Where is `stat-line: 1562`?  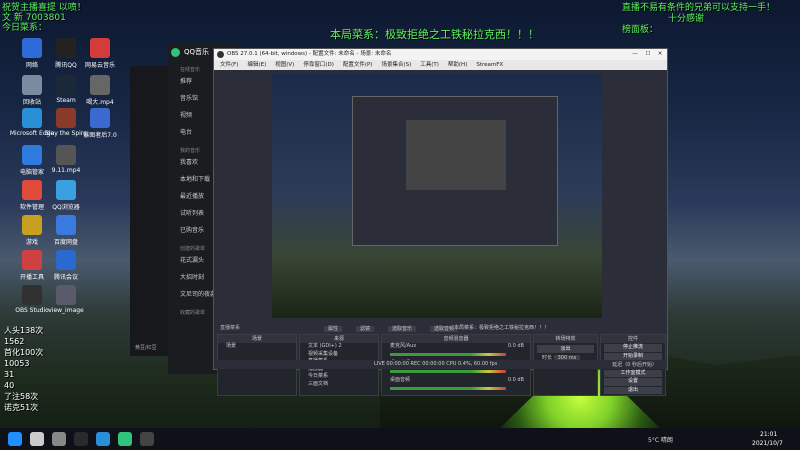
stat-line: 1562 is located at coordinates (14, 341).